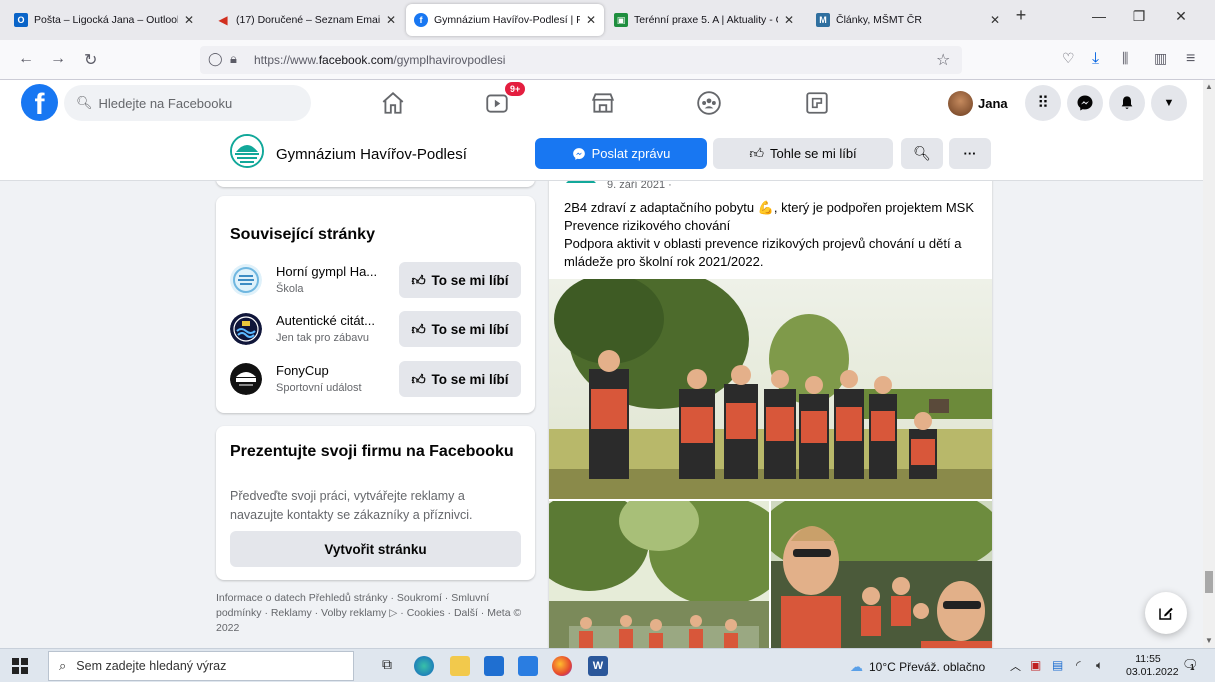 This screenshot has height=682, width=1215. Describe the element at coordinates (659, 574) in the screenshot. I see `post-photo-river` at that location.